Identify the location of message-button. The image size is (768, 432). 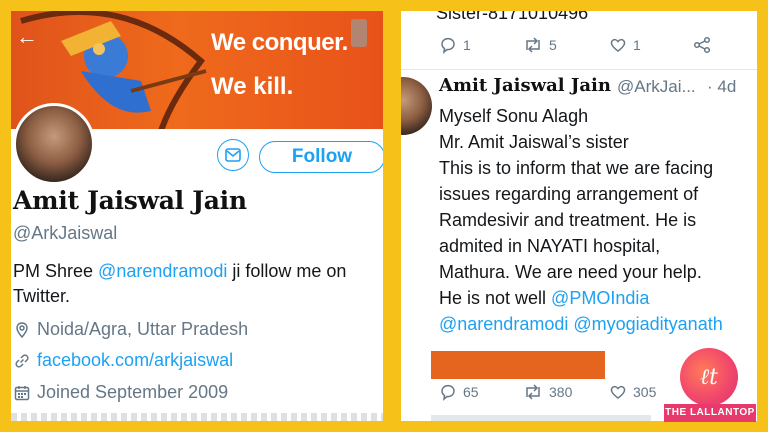
(233, 155).